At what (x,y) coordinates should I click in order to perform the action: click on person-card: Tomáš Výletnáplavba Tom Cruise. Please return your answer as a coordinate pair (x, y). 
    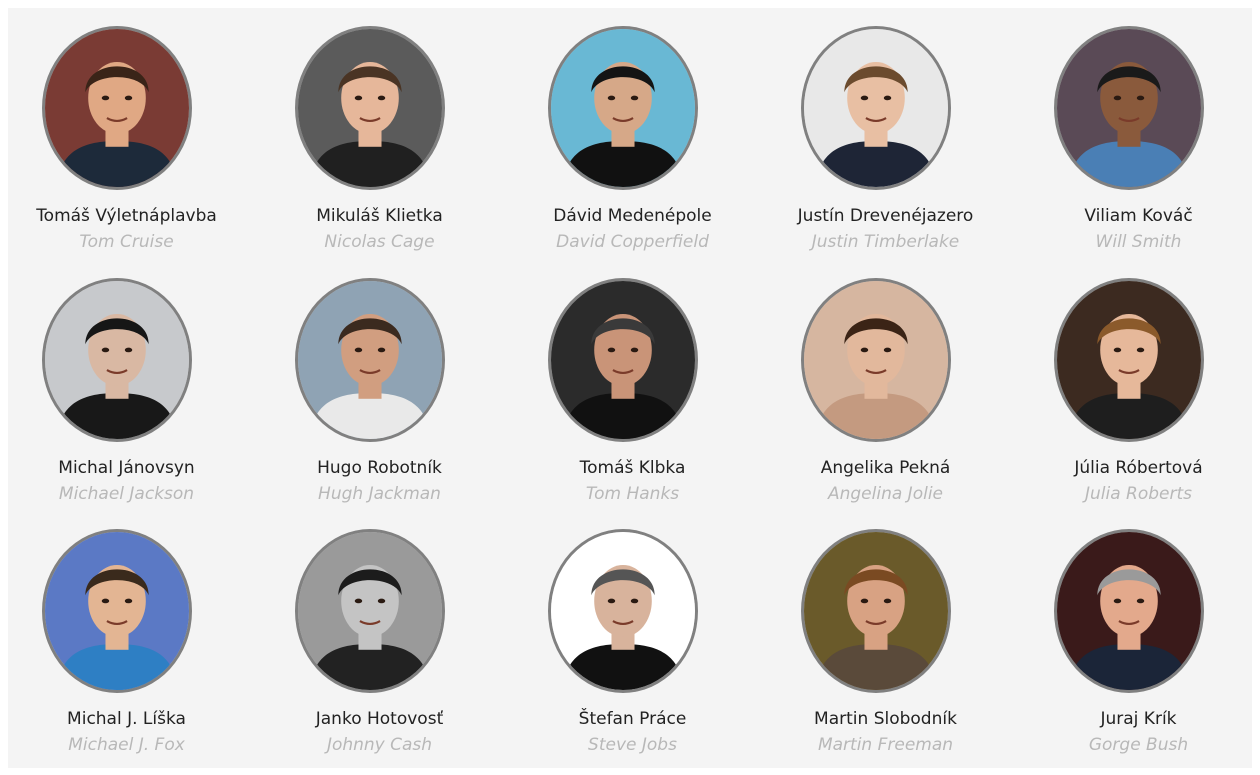
    Looking at the image, I should click on (134, 134).